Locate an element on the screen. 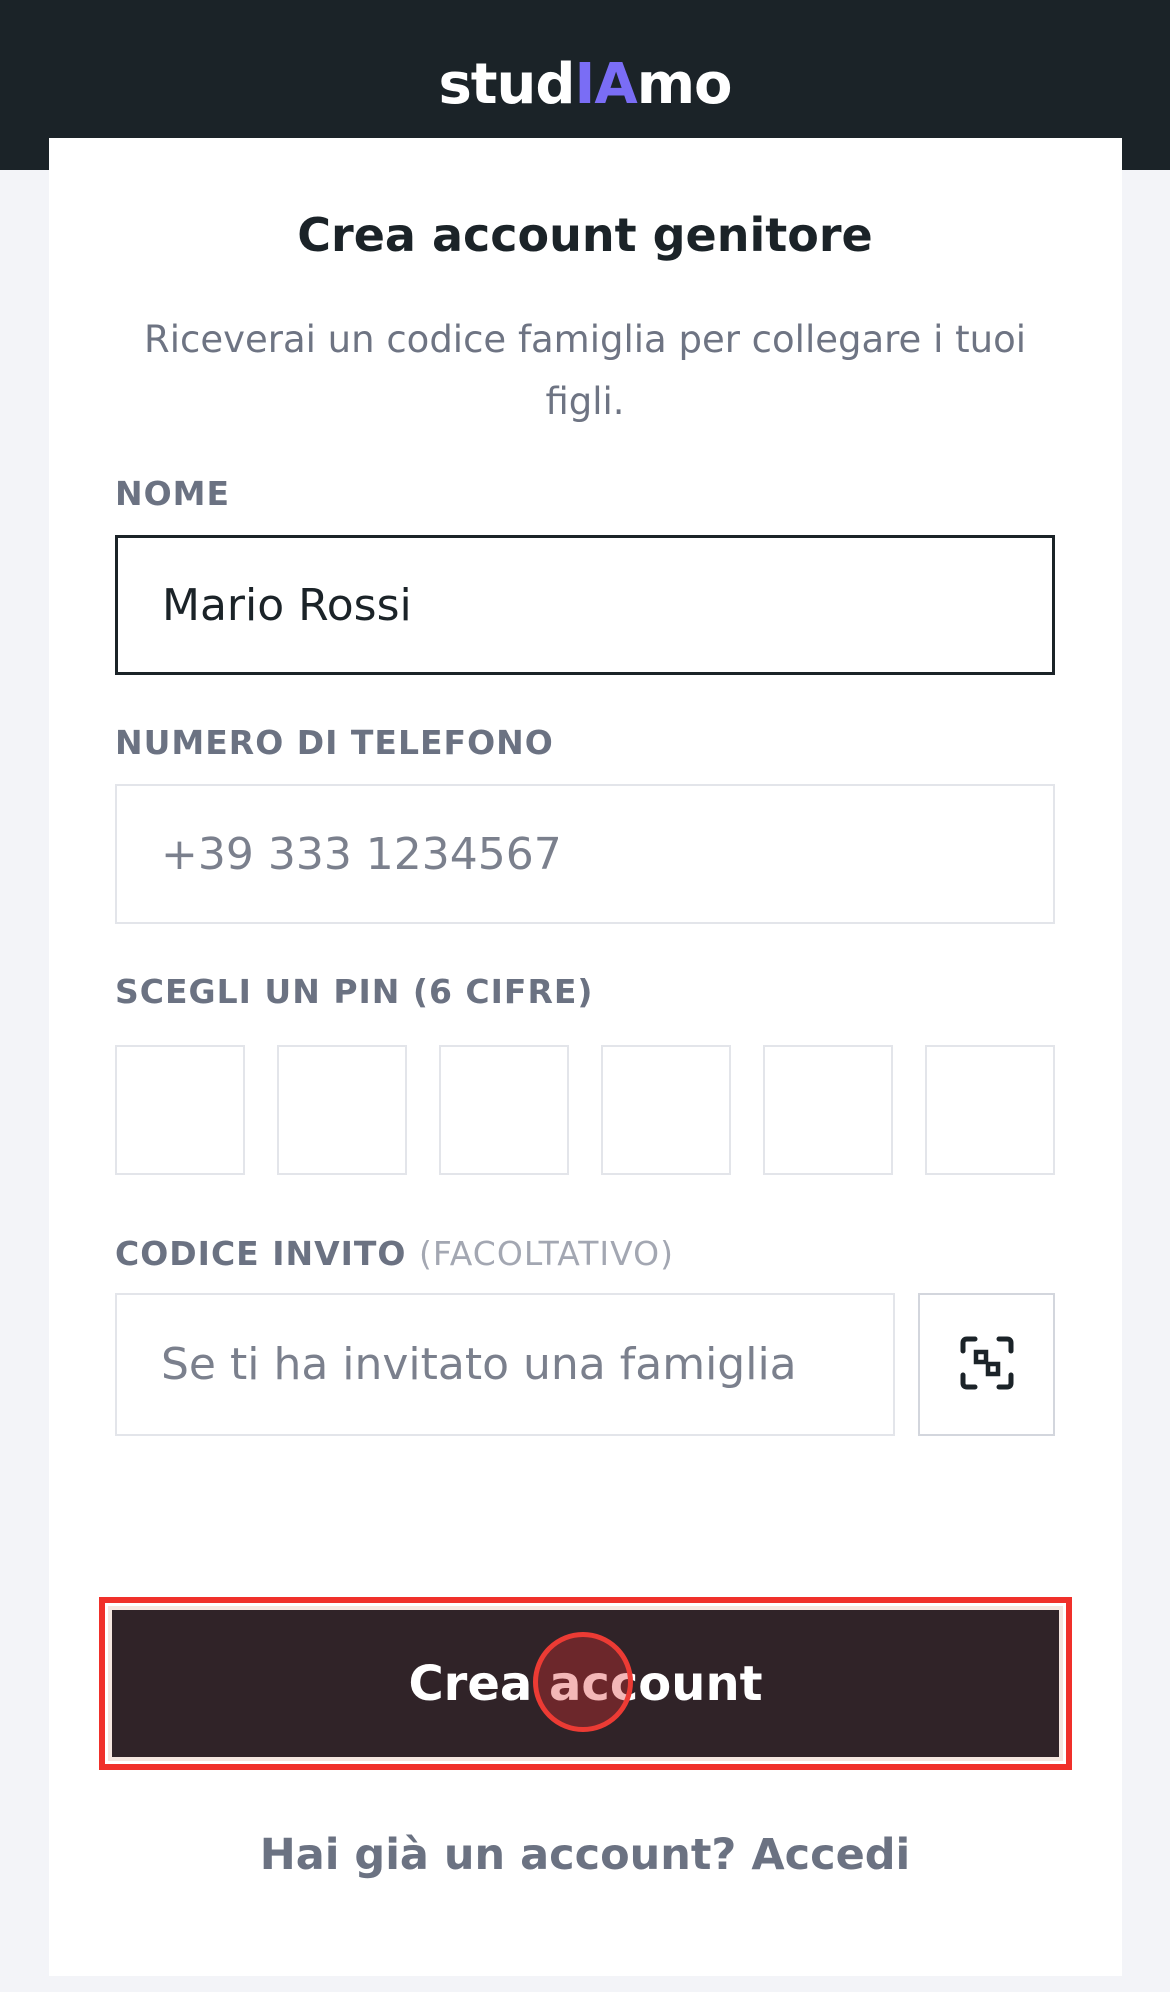  invite-code-placeholder: Se ti ha invitato una famiglia is located at coordinates (479, 1364).